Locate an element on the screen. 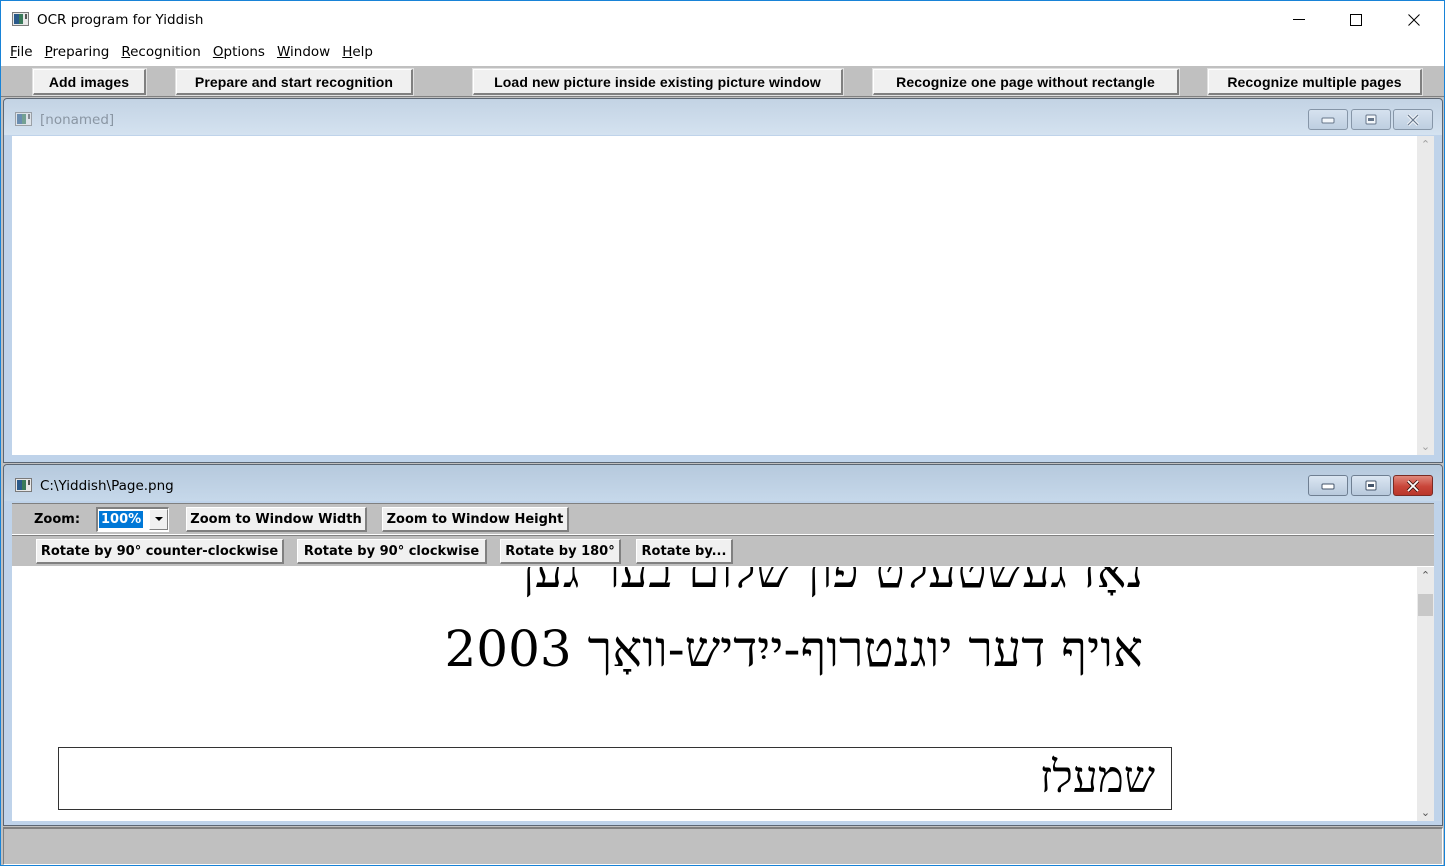  image-window-restore-button is located at coordinates (1371, 485).